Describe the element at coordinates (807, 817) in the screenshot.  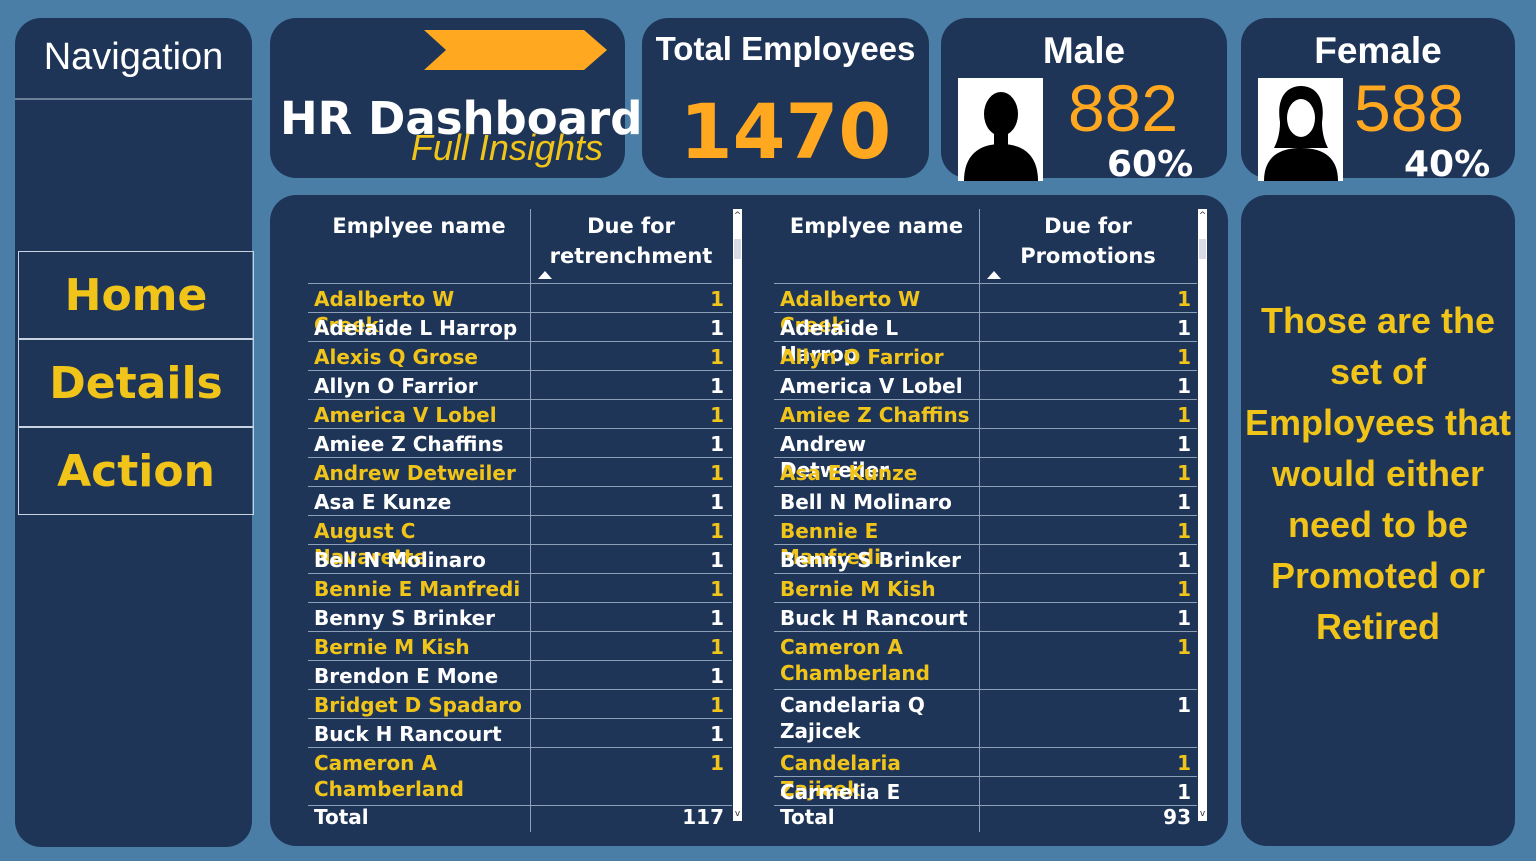
I see `total-label: Total` at that location.